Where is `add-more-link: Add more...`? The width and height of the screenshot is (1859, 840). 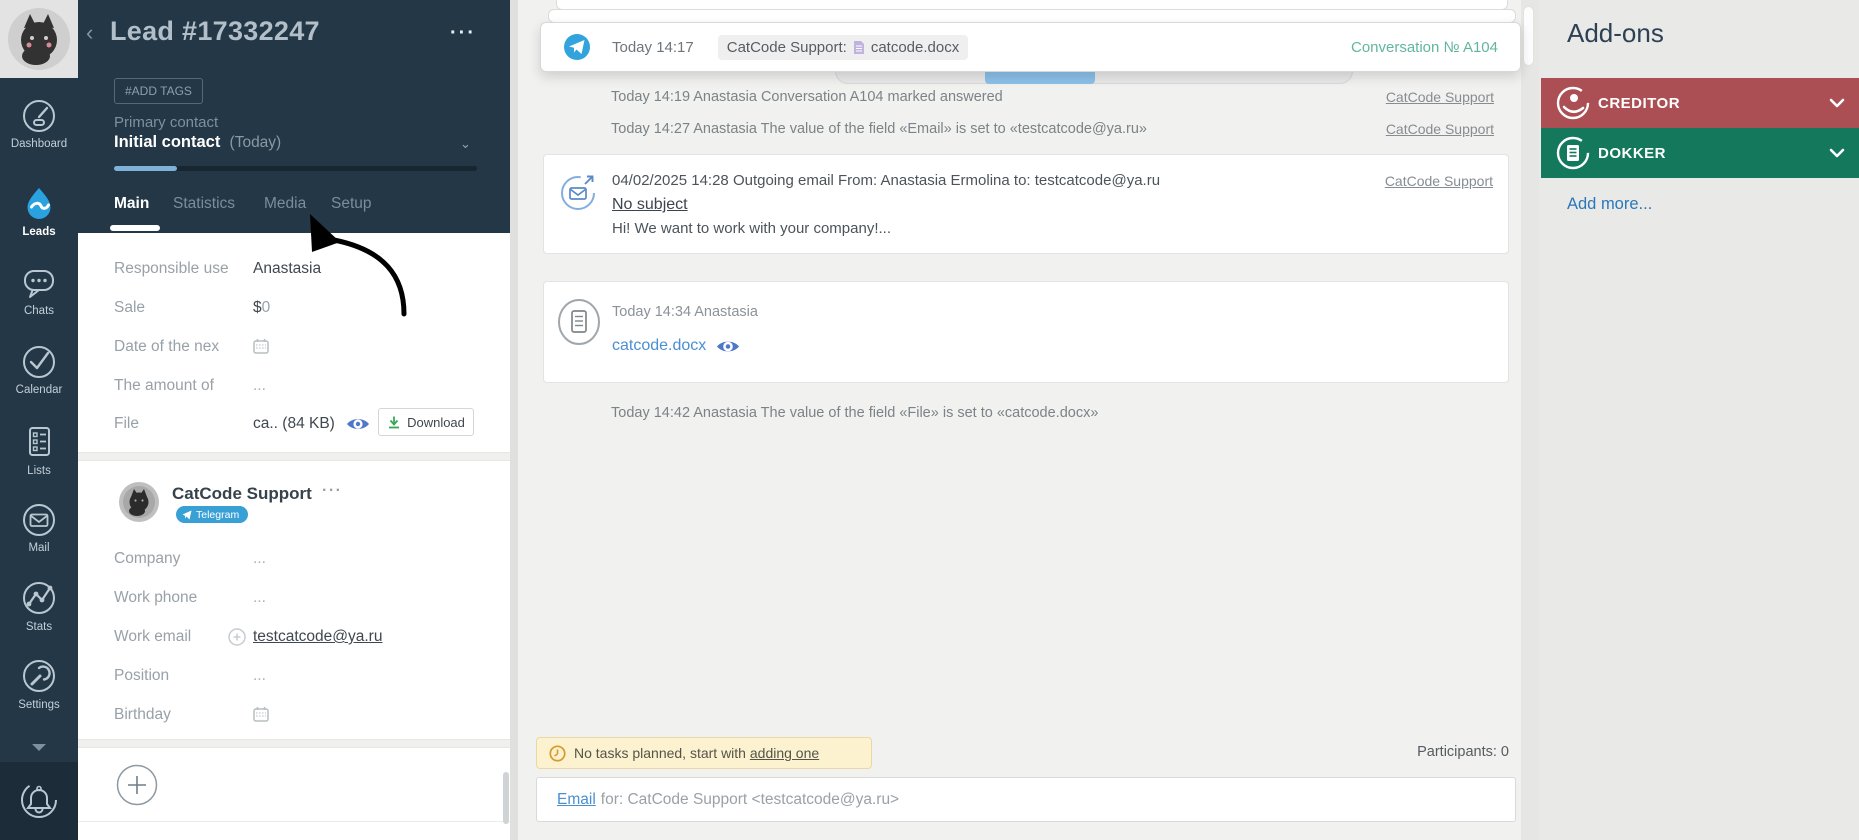 add-more-link: Add more... is located at coordinates (1609, 204).